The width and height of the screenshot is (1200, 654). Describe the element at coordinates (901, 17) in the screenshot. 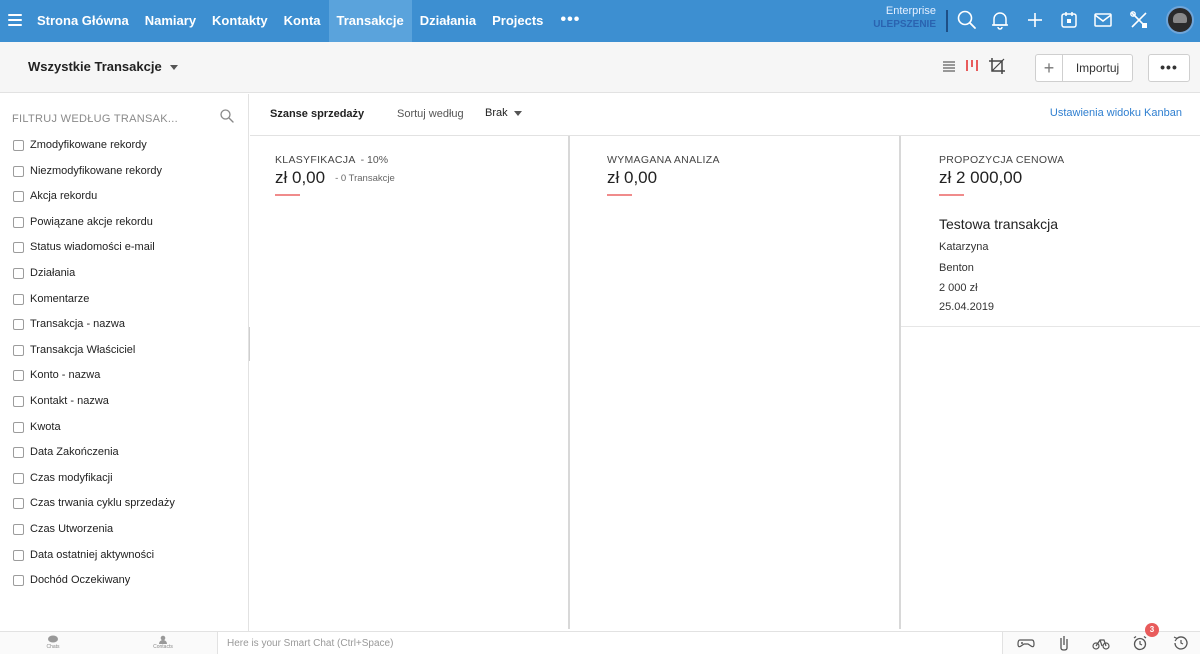

I see `edition-info: Enterprise ULEPSZENIE` at that location.